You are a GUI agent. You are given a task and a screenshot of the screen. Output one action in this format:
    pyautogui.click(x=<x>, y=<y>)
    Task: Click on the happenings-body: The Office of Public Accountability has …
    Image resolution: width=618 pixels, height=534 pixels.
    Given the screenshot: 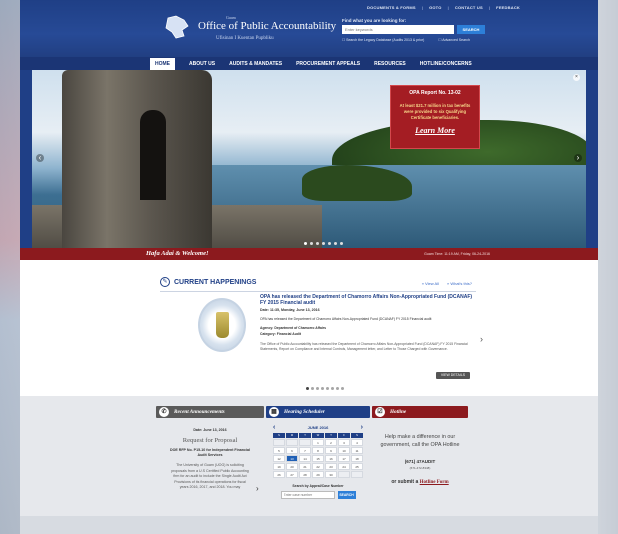 What is the action you would take?
    pyautogui.click(x=364, y=346)
    